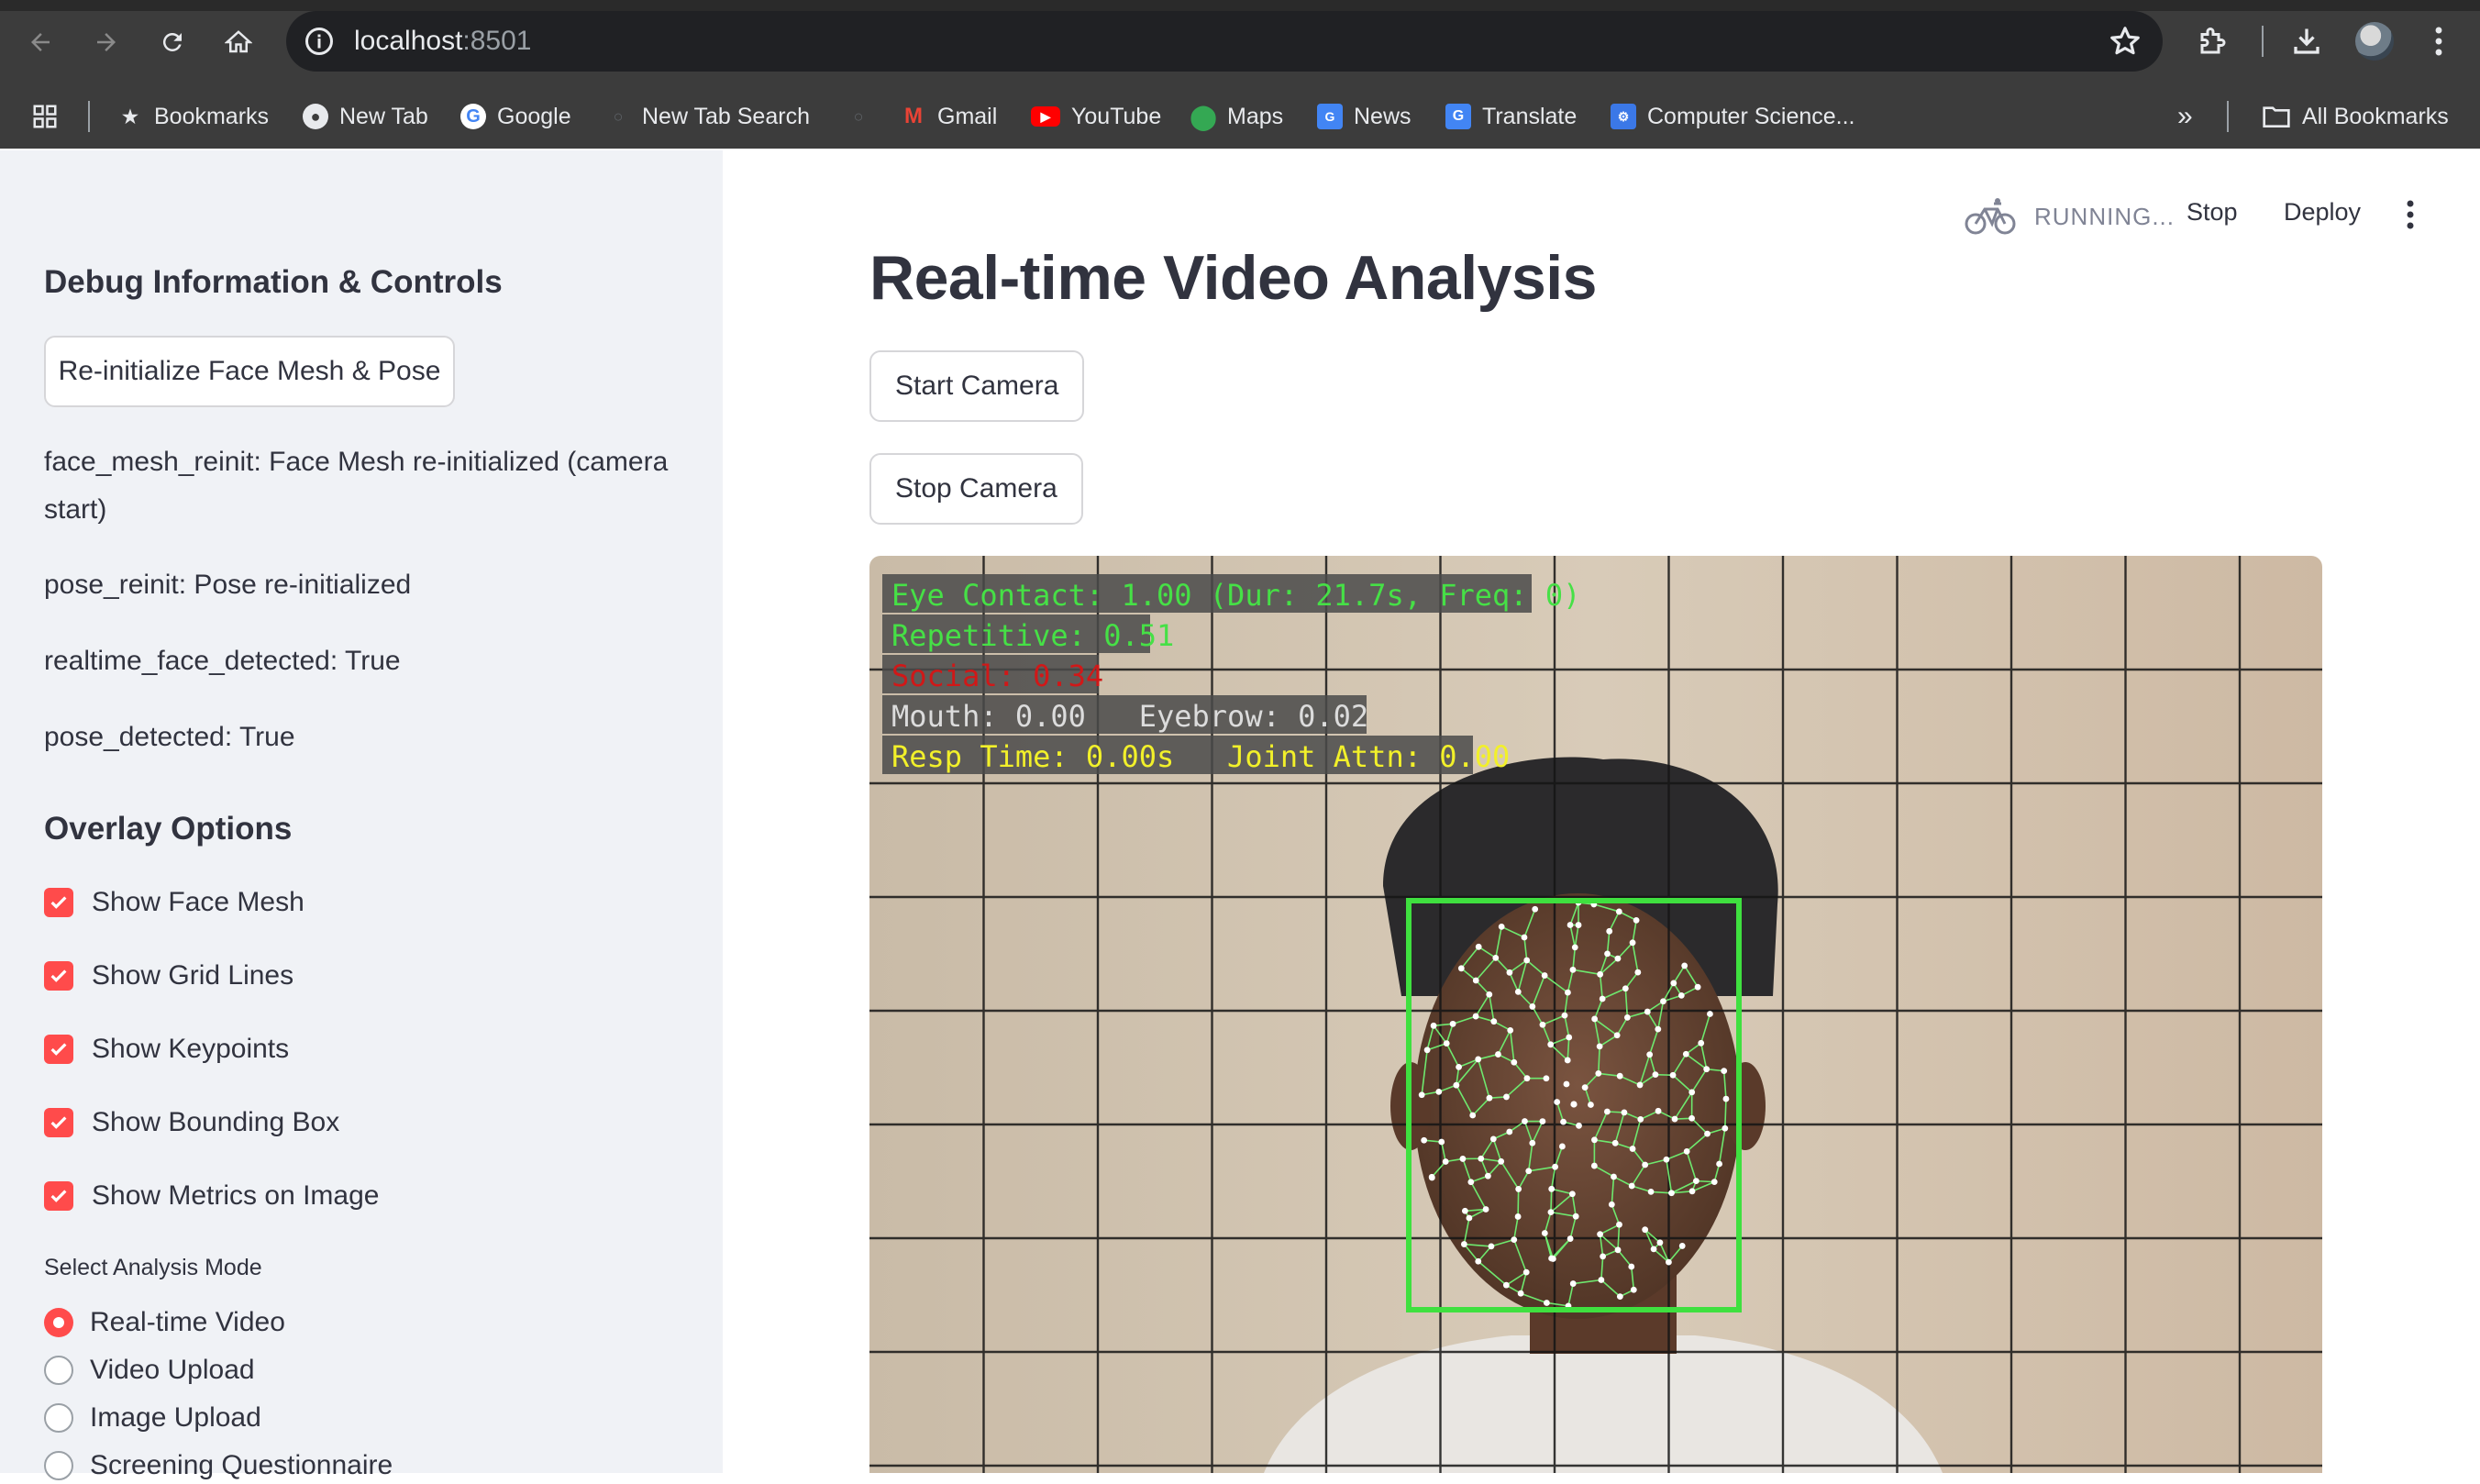 Image resolution: width=2480 pixels, height=1484 pixels. What do you see at coordinates (250, 371) in the screenshot?
I see `reinit-face-mesh-pose-button: Re-initialize Face Mesh & Pose` at bounding box center [250, 371].